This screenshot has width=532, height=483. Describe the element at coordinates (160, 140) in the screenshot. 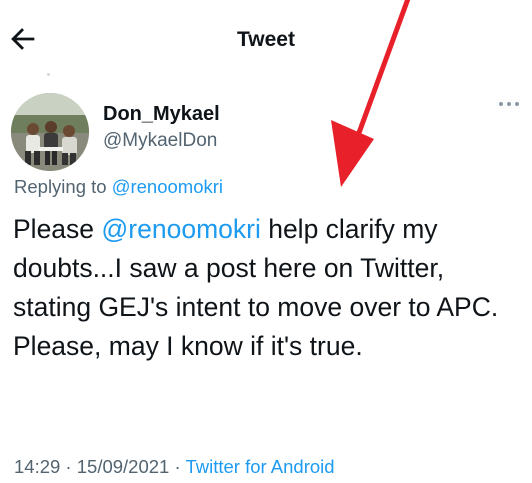

I see `author-handle: @MykaelDon` at that location.